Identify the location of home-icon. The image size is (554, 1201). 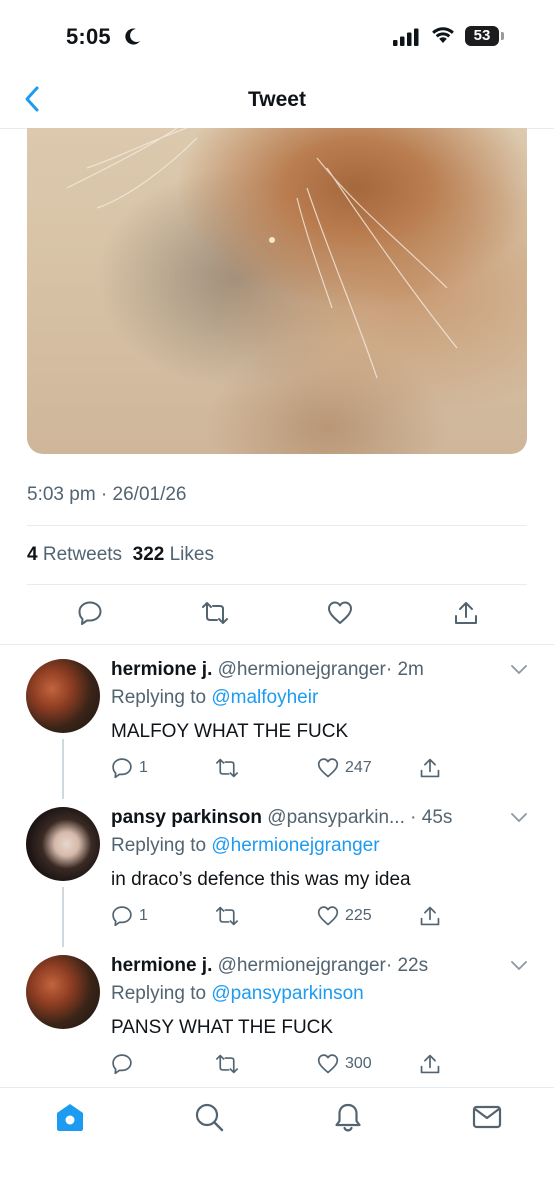
(70, 1117).